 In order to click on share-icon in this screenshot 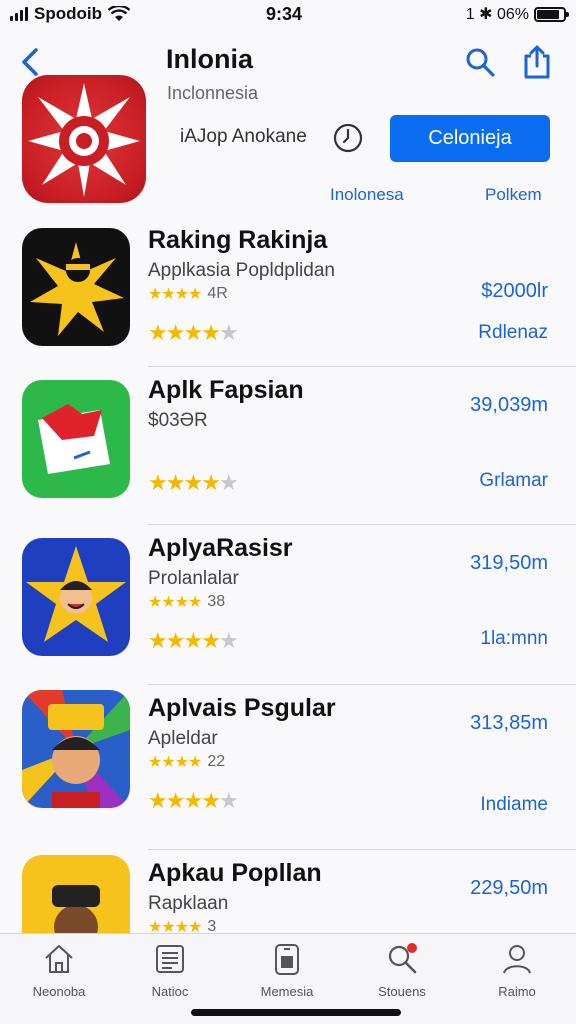, I will do `click(537, 62)`.